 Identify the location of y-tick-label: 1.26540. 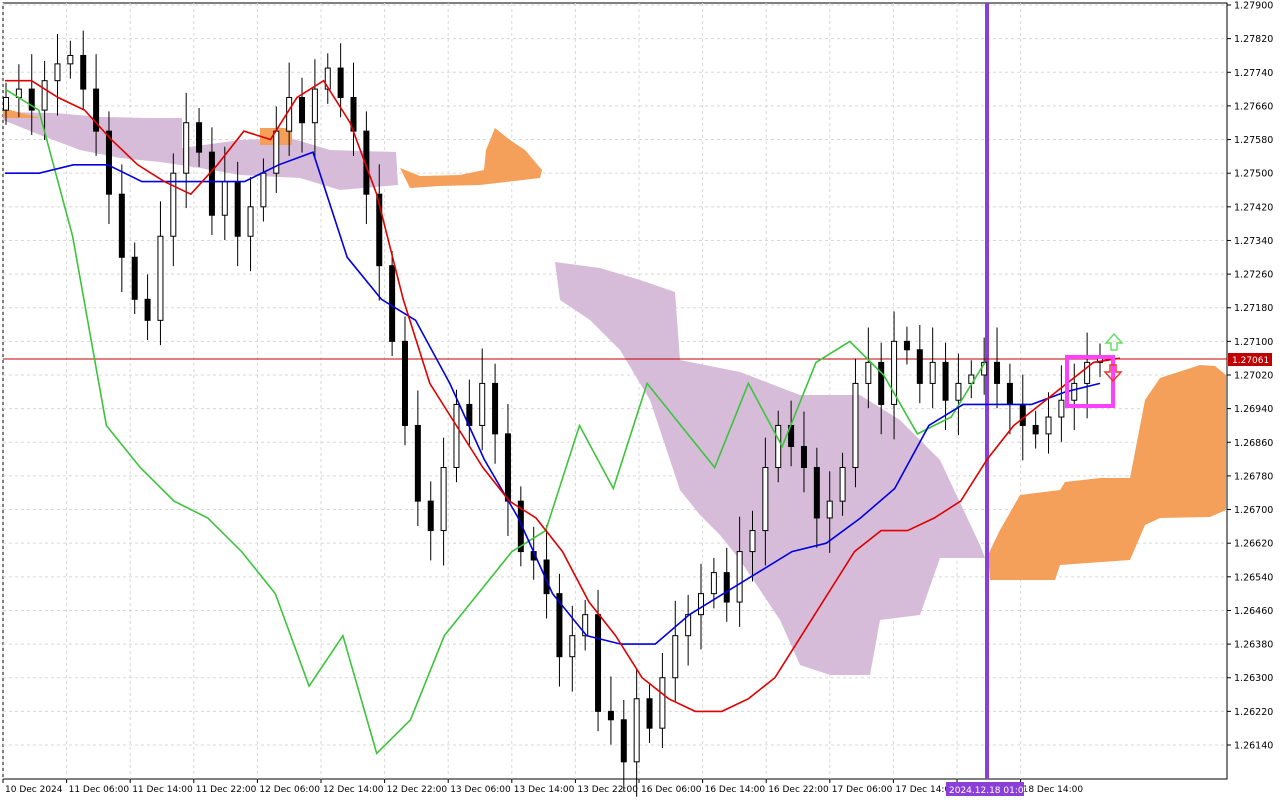
(1253, 577).